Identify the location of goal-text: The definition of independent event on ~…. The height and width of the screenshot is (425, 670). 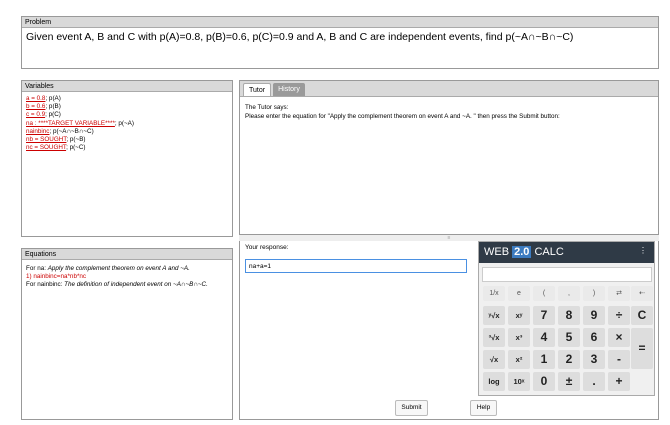
(136, 285).